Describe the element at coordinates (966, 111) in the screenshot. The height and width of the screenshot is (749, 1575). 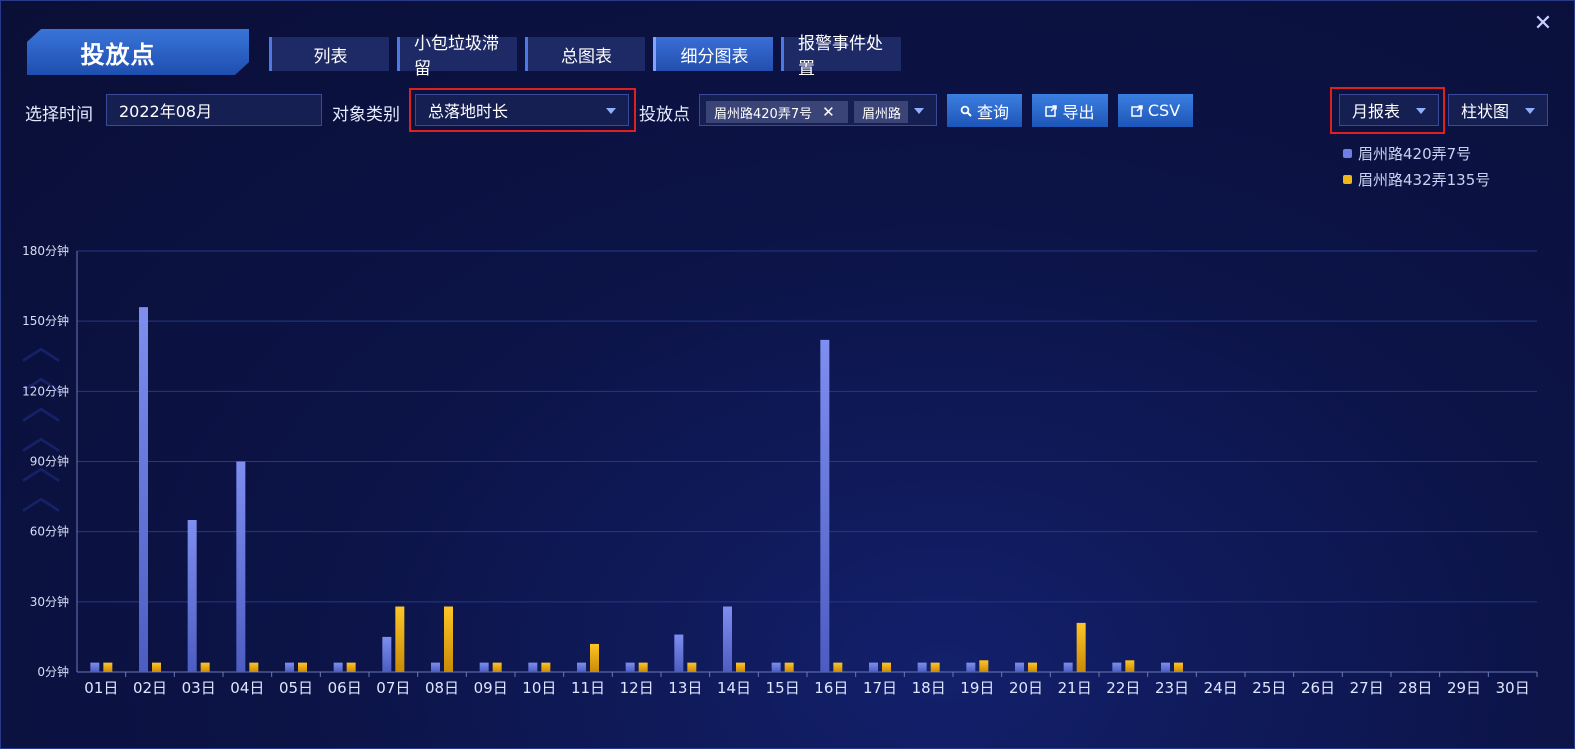
I see `search-icon` at that location.